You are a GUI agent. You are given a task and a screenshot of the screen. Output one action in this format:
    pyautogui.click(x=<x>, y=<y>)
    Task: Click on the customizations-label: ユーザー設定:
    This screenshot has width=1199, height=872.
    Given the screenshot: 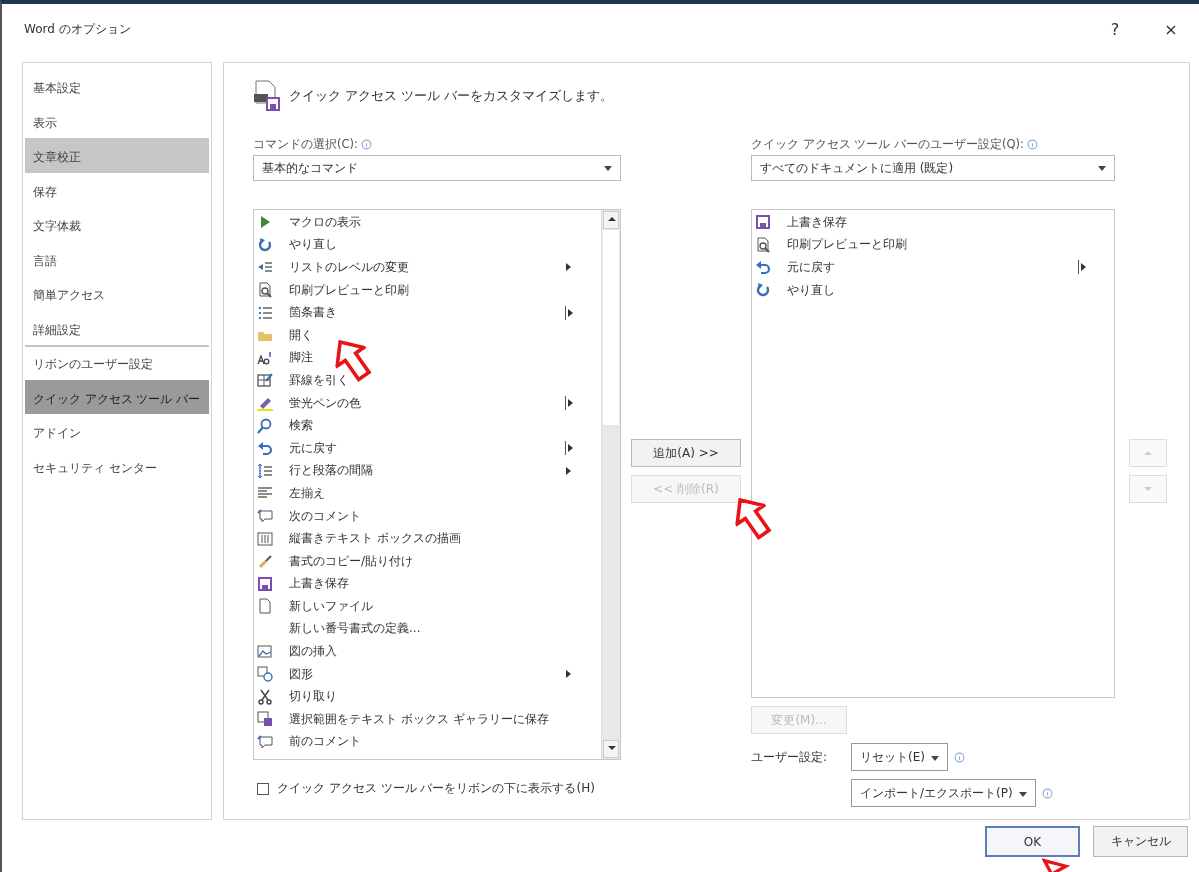 What is the action you would take?
    pyautogui.click(x=790, y=757)
    